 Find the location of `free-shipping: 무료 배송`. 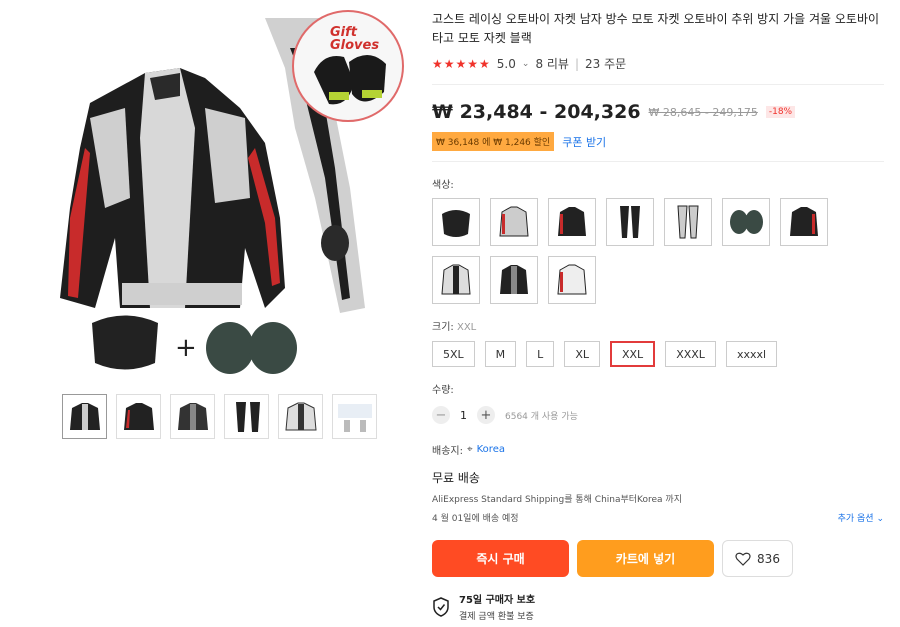

free-shipping: 무료 배송 is located at coordinates (456, 478).